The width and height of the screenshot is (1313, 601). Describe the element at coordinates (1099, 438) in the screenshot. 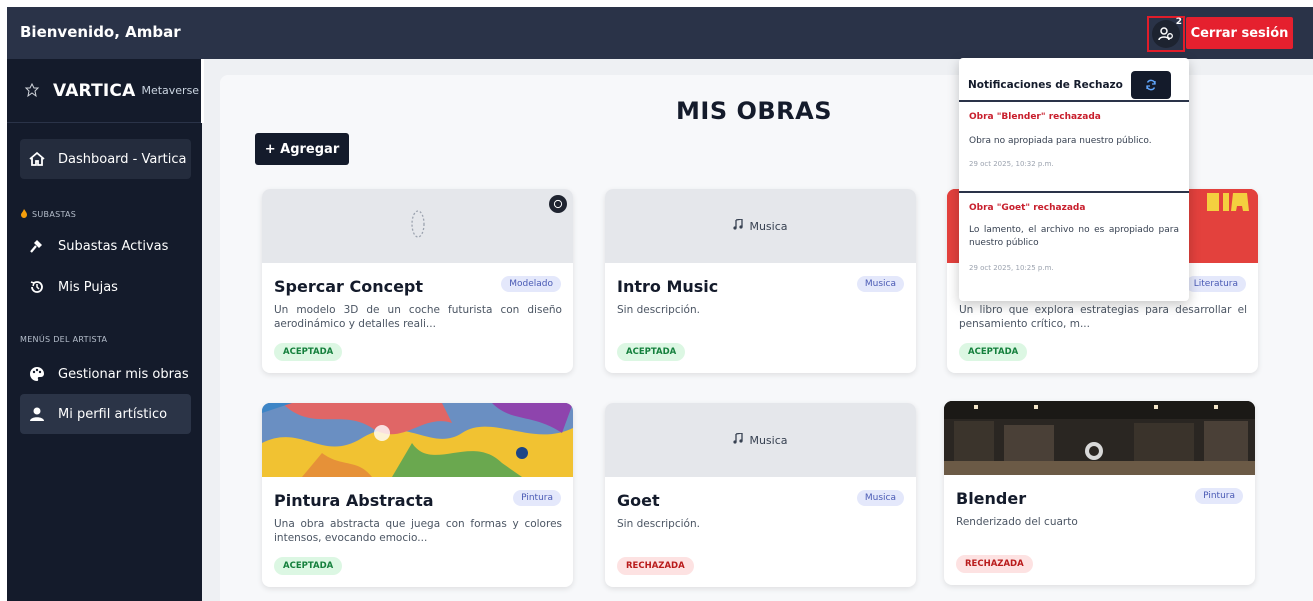

I see `room-render-image` at that location.